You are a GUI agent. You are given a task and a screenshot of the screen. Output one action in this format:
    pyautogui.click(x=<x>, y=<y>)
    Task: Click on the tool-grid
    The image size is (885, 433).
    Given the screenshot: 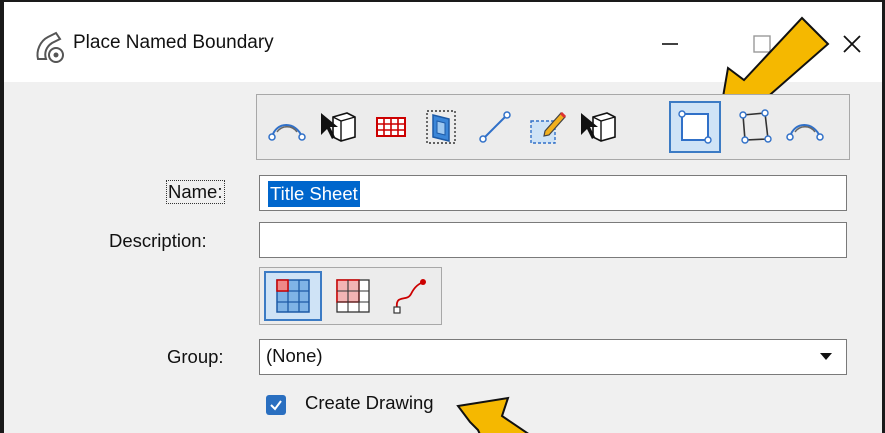 What is the action you would take?
    pyautogui.click(x=391, y=127)
    